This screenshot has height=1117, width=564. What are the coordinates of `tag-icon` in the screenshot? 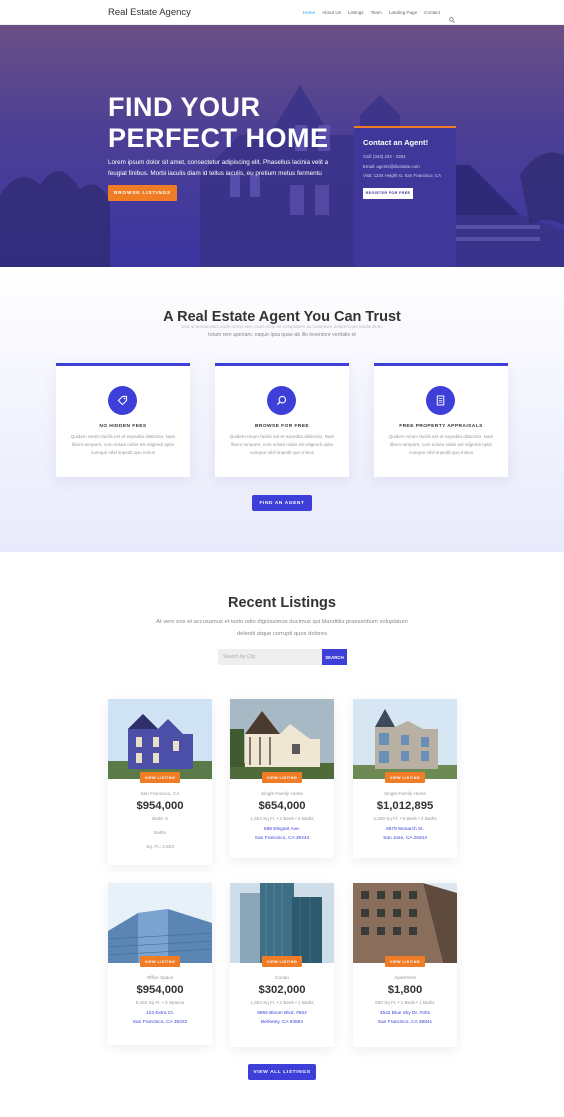 It's located at (122, 400).